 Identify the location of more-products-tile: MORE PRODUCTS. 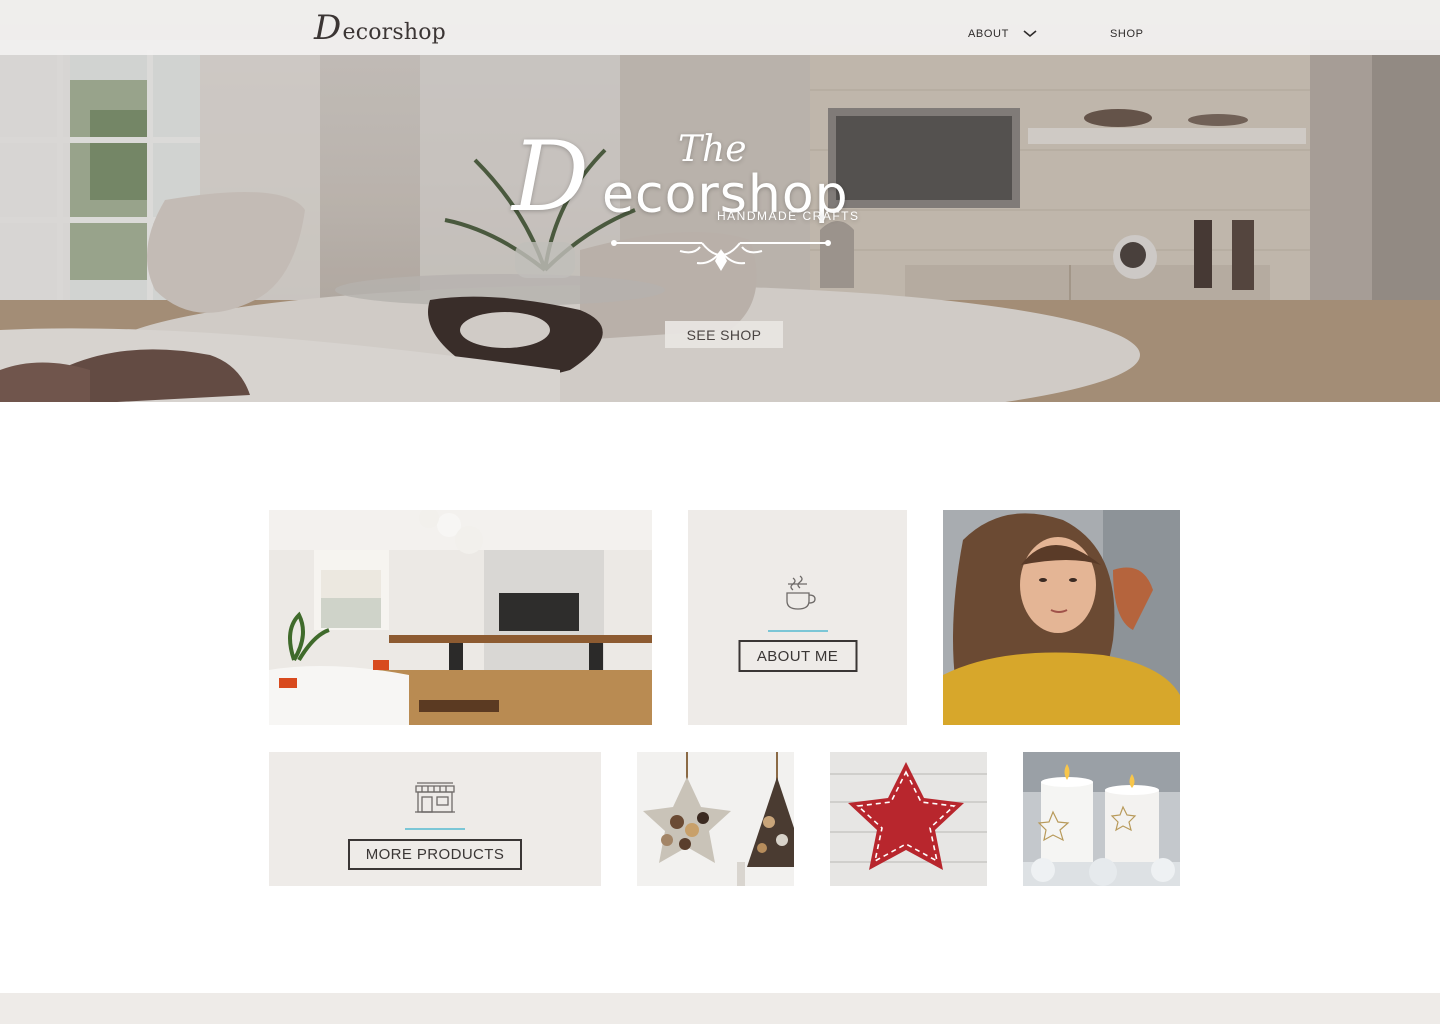
(435, 819).